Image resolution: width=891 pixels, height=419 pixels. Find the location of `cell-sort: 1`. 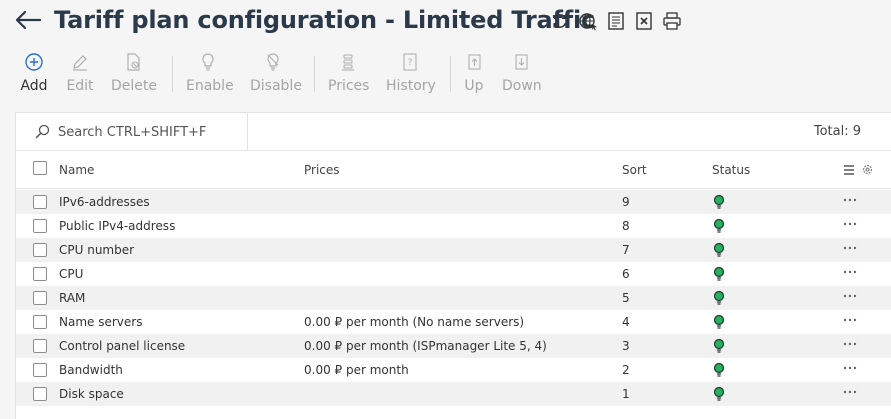

cell-sort: 1 is located at coordinates (626, 394).